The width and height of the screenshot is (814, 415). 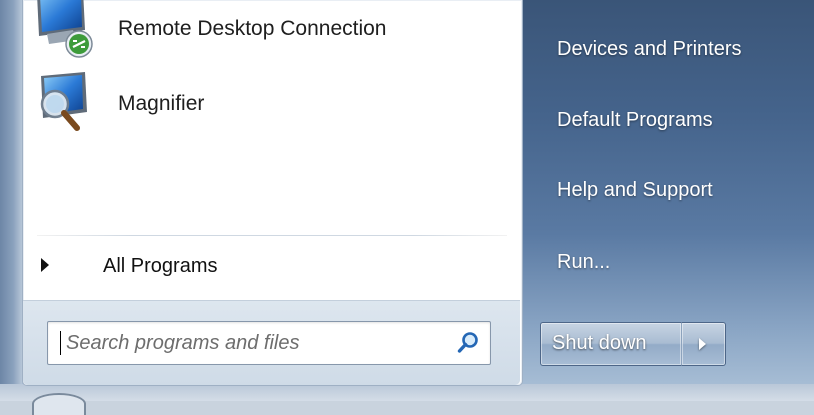 I want to click on search-area, so click(x=271, y=342).